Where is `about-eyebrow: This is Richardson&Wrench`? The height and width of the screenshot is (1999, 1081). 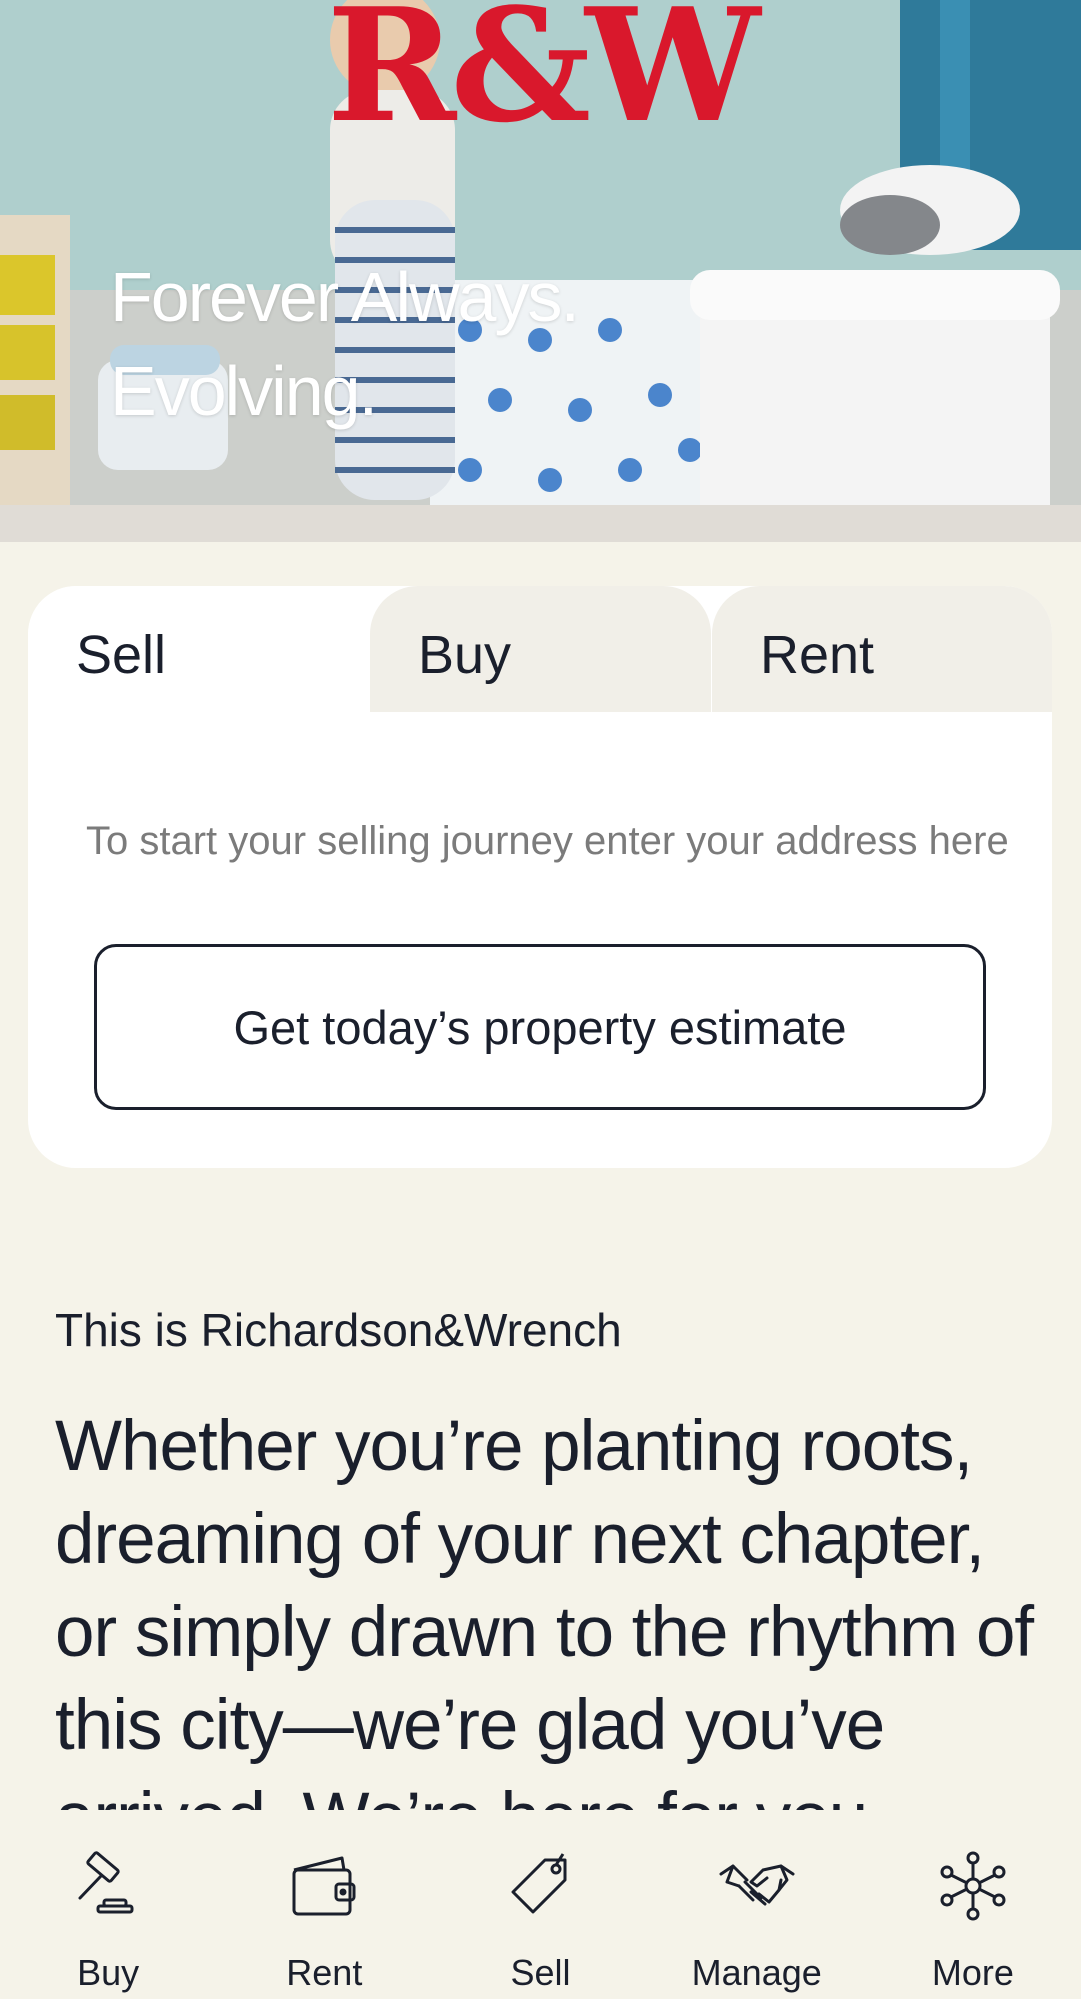
about-eyebrow: This is Richardson&Wrench is located at coordinates (338, 1330).